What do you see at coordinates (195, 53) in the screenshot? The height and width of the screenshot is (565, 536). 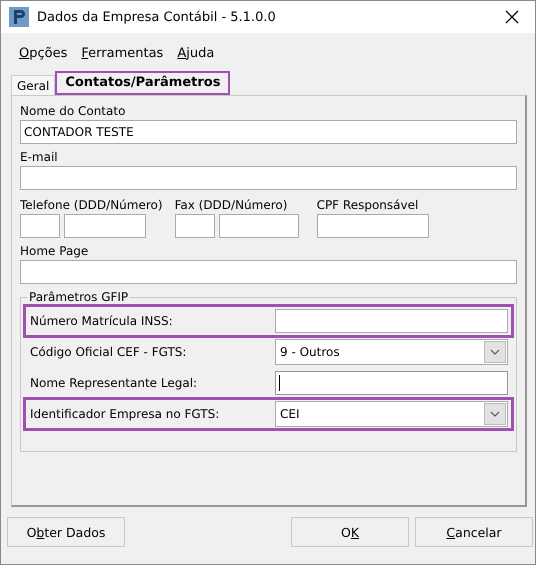 I see `menu-item: Ajuda` at bounding box center [195, 53].